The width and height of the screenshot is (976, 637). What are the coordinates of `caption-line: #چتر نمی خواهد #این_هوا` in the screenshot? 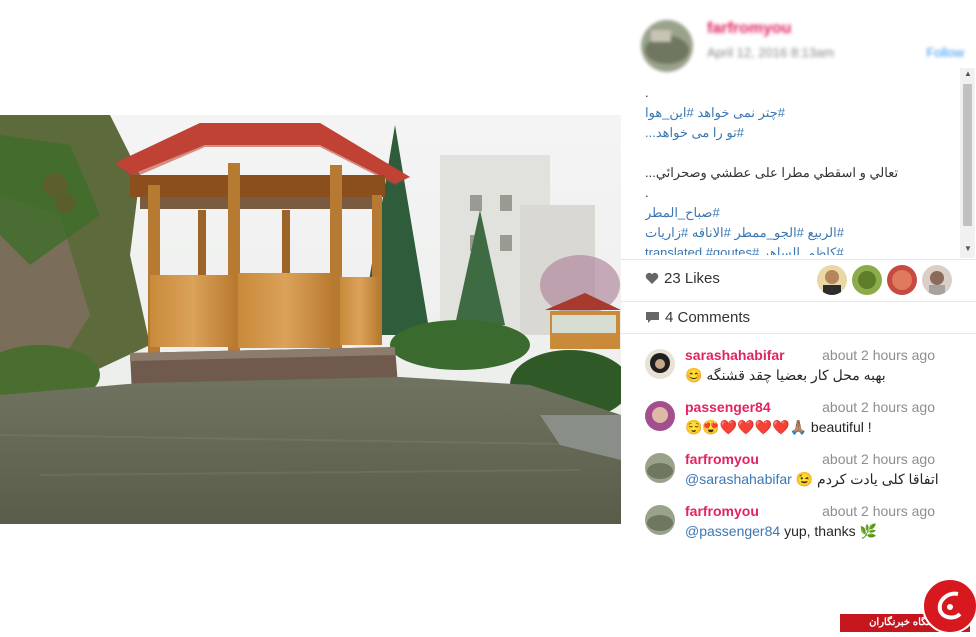 It's located at (800, 113).